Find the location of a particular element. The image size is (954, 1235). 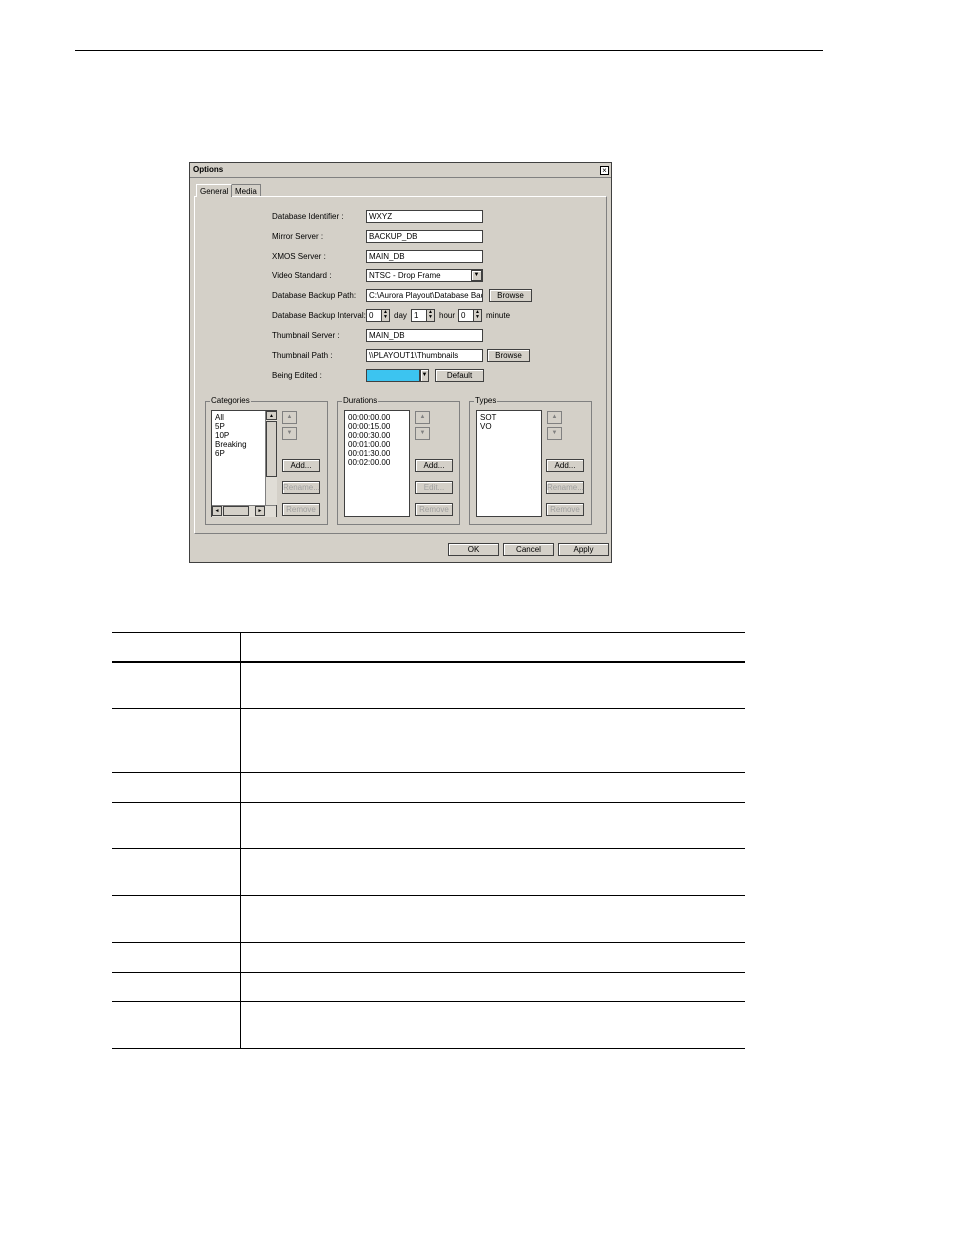

list-item: VO is located at coordinates (510, 426).